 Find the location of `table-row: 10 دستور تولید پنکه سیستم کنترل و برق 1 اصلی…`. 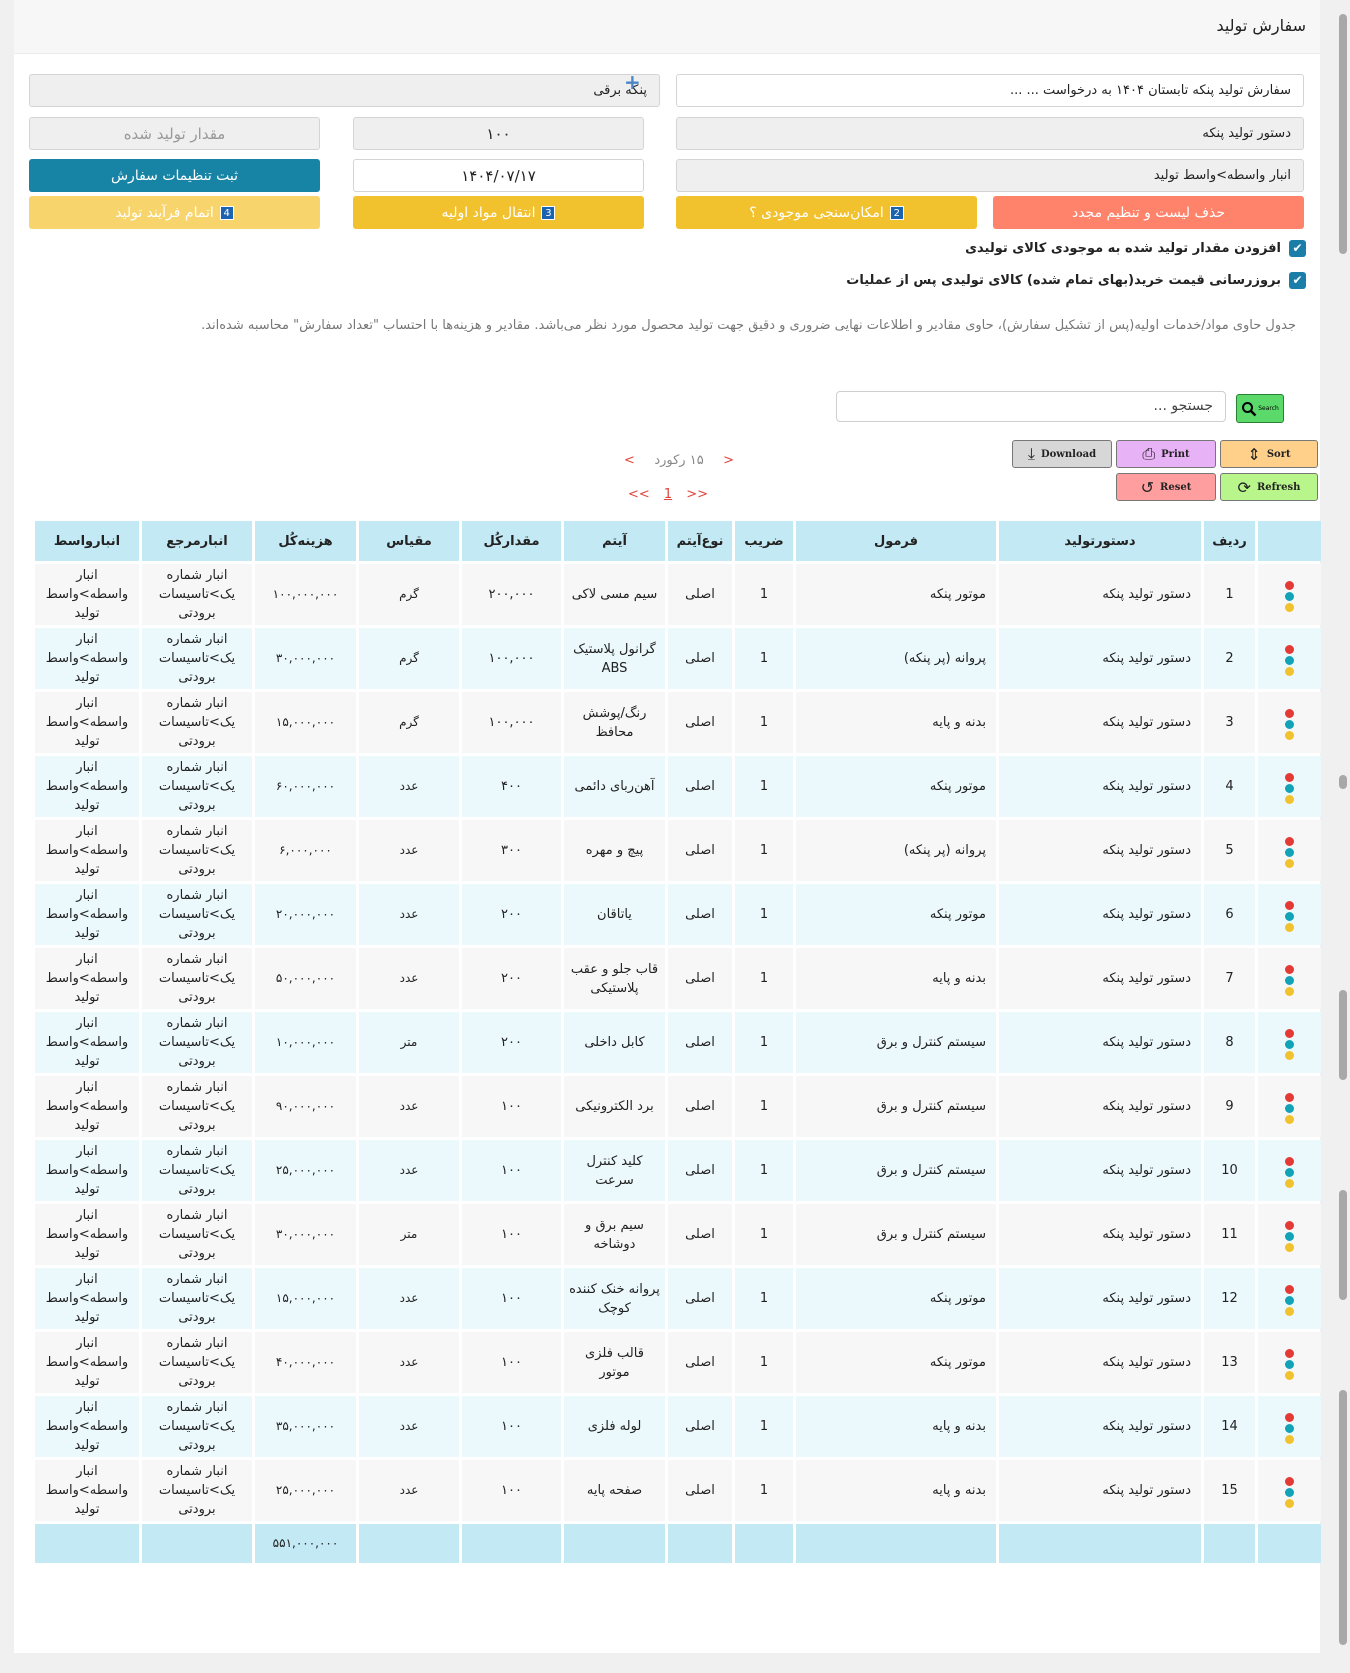

table-row: 10 دستور تولید پنکه سیستم کنترل و برق 1 اصلی… is located at coordinates (678, 1170).